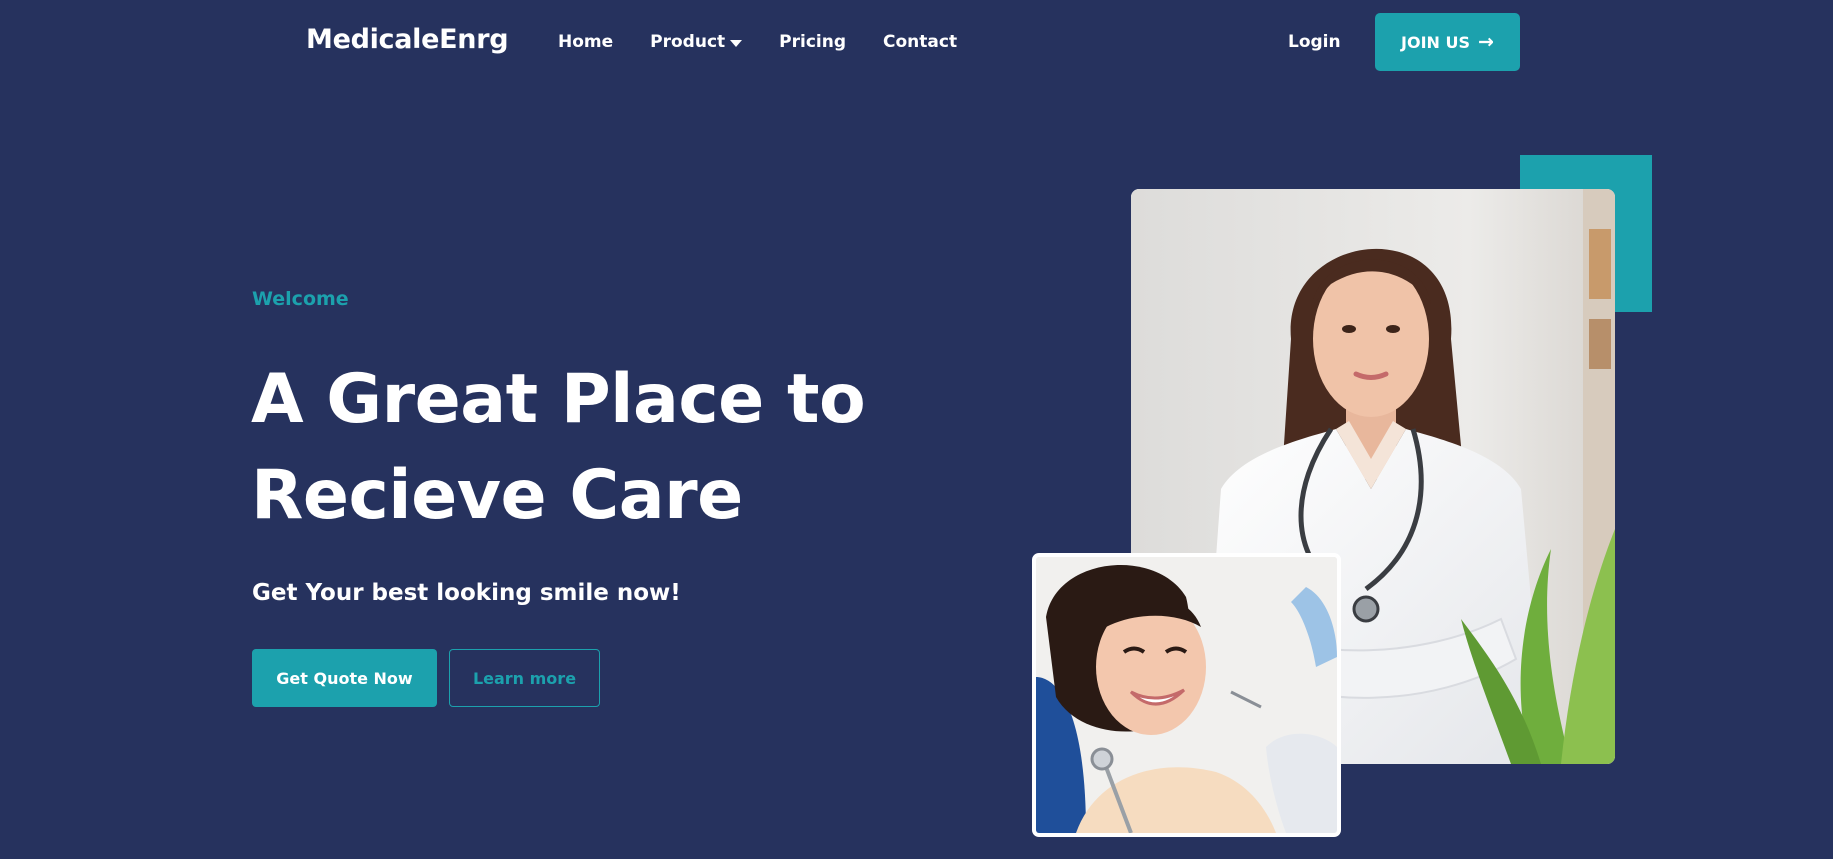 Image resolution: width=1833 pixels, height=859 pixels. I want to click on nav-item-label: Pricing, so click(813, 42).